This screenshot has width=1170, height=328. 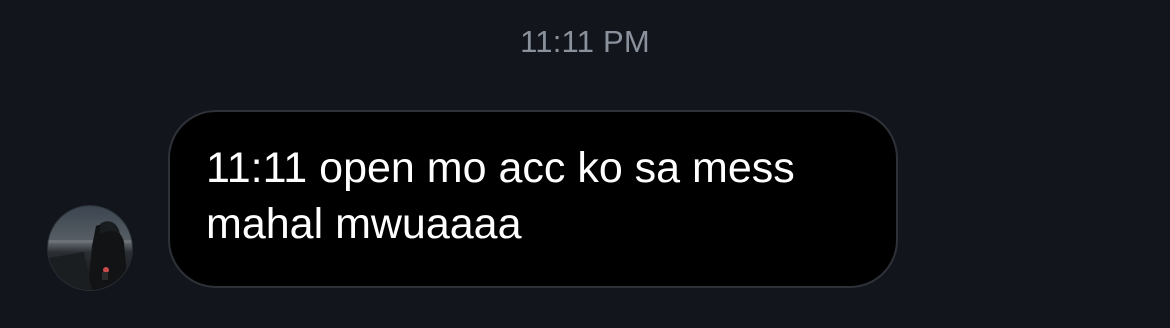 I want to click on message-timestamp: 11:11 PM, so click(x=585, y=41).